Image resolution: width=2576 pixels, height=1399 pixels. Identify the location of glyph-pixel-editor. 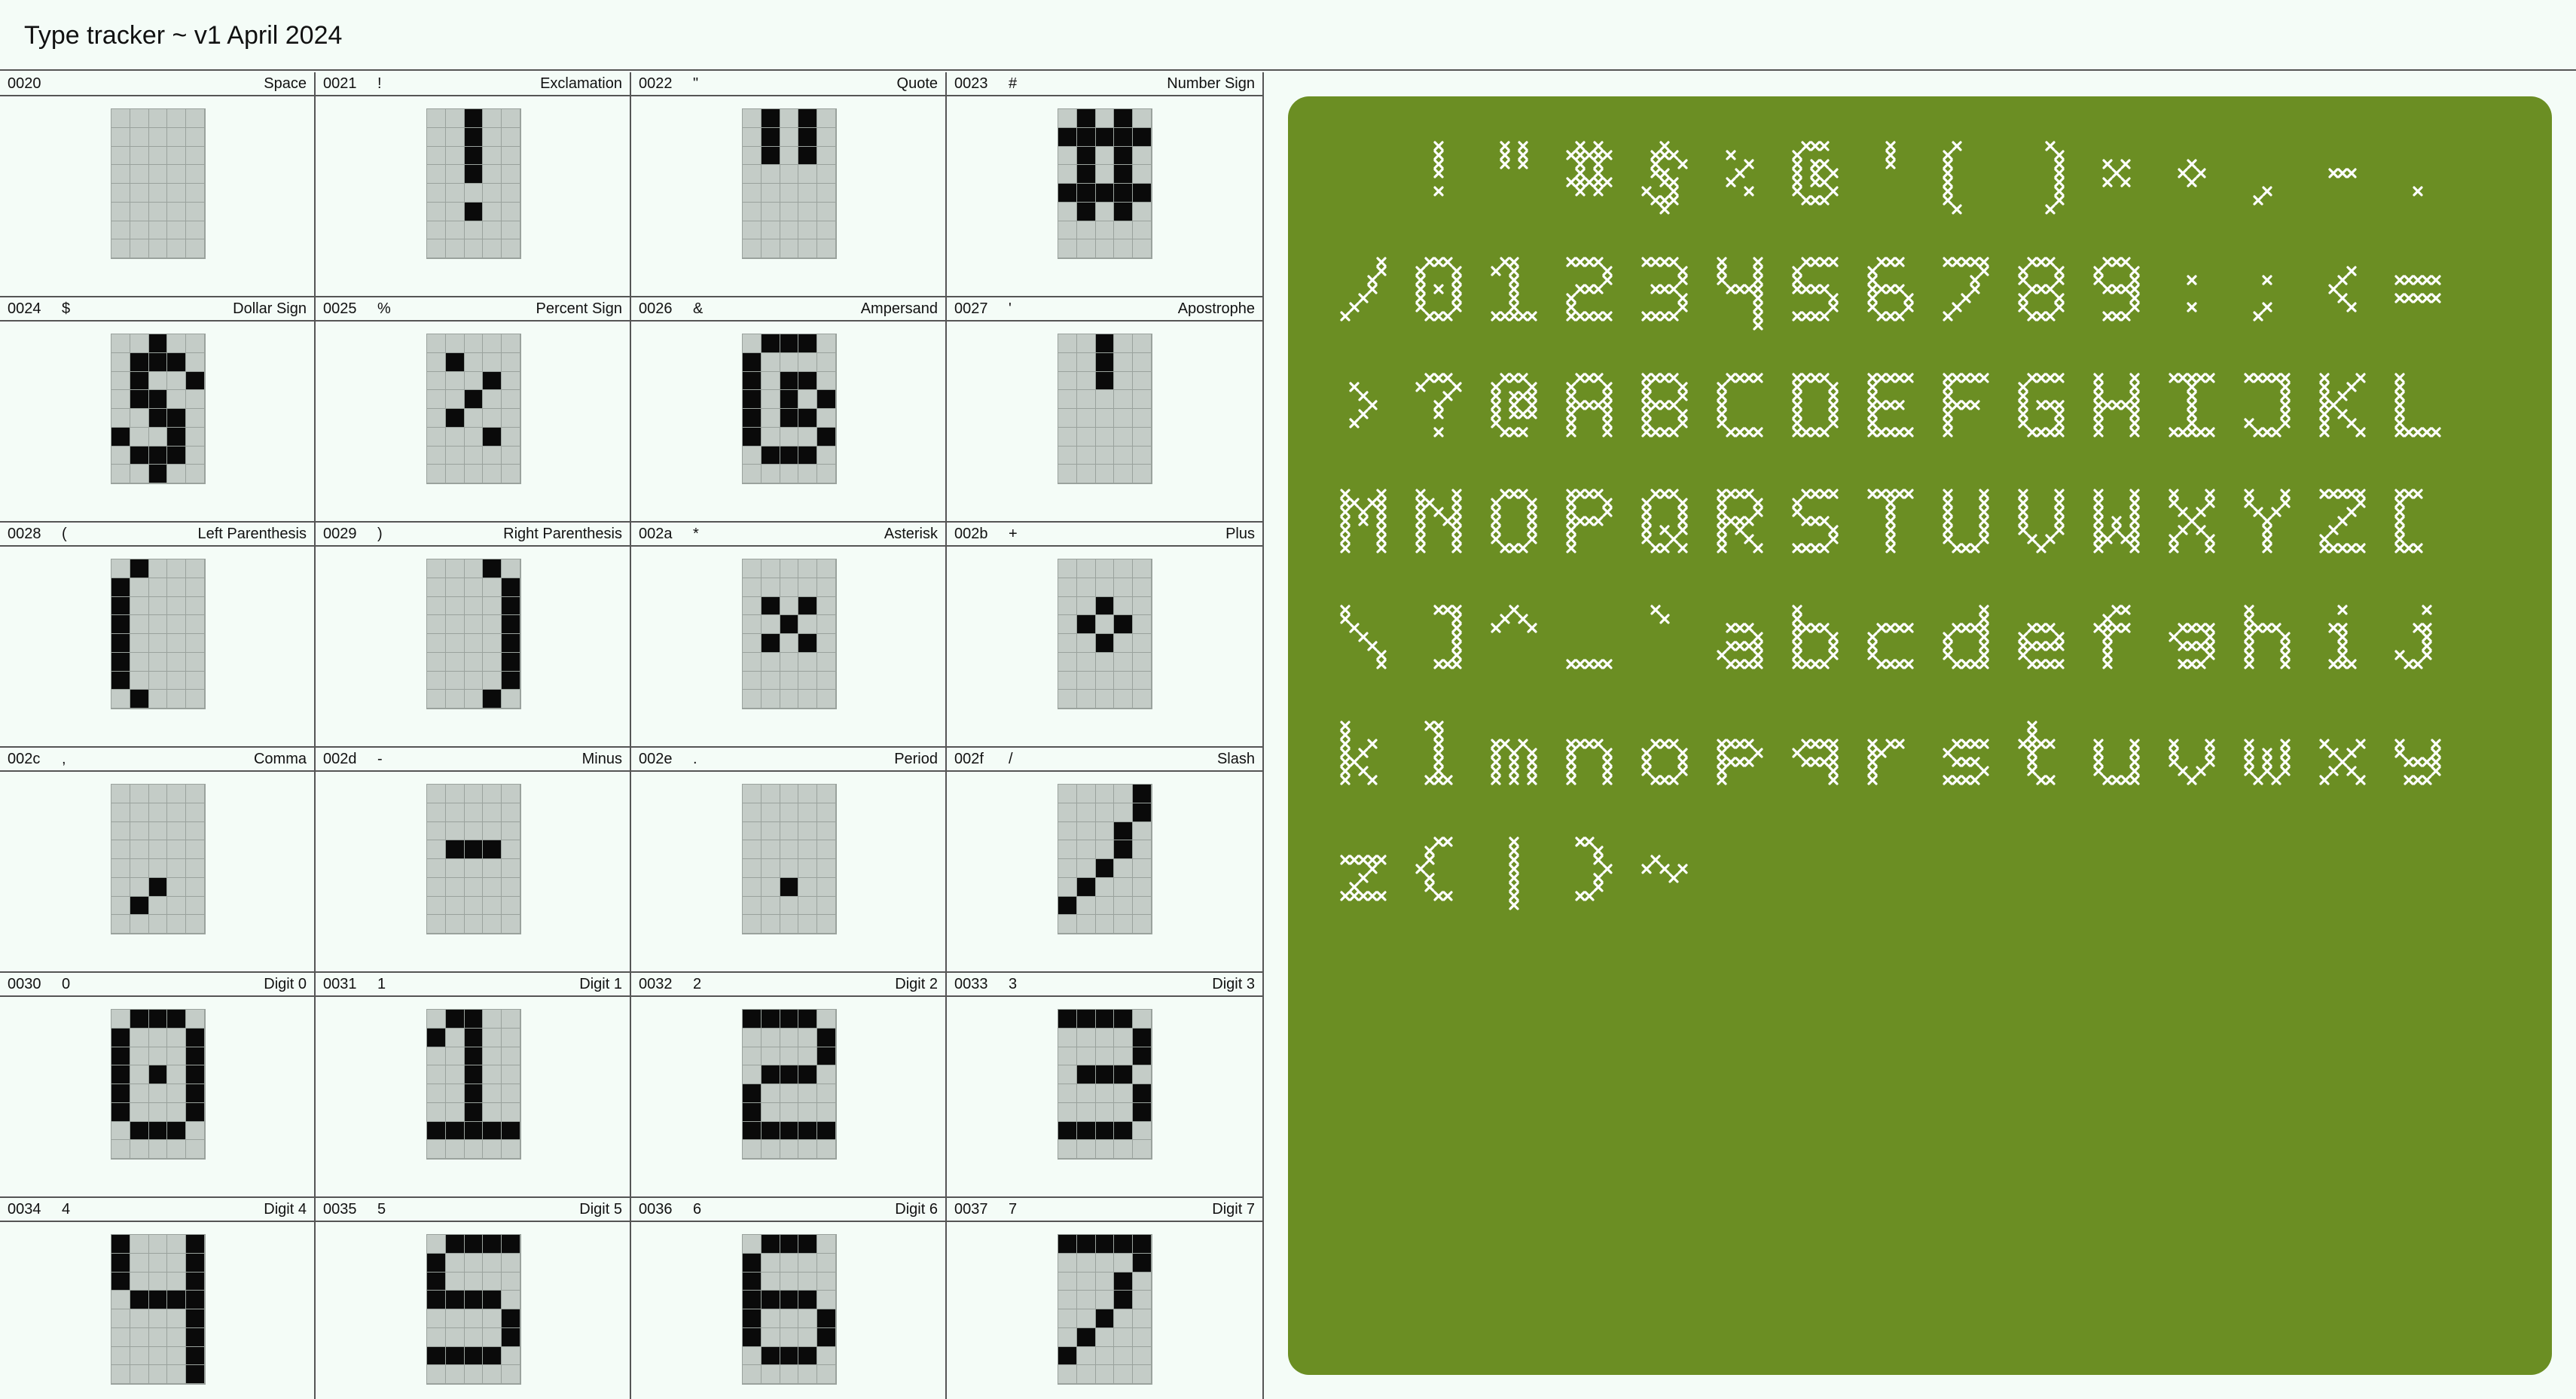
(790, 183).